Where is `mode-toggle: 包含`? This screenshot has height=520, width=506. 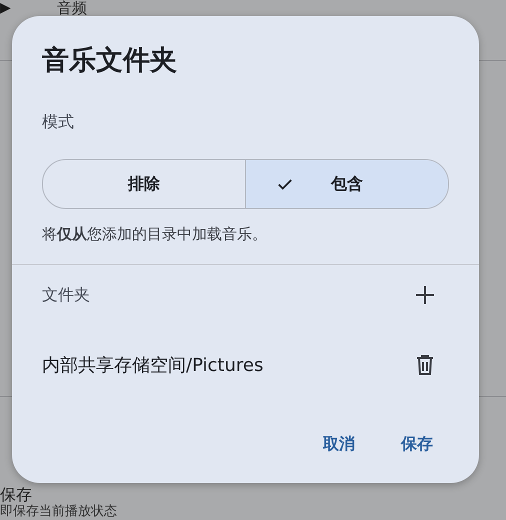 mode-toggle: 包含 is located at coordinates (346, 184).